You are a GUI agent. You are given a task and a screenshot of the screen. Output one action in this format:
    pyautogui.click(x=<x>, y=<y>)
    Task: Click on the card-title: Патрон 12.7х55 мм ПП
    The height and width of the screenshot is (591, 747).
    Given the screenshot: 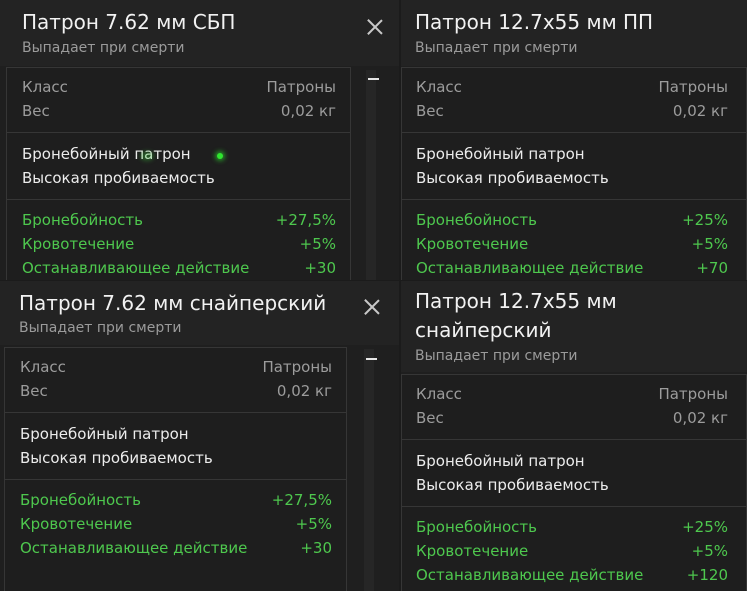 What is the action you would take?
    pyautogui.click(x=534, y=22)
    